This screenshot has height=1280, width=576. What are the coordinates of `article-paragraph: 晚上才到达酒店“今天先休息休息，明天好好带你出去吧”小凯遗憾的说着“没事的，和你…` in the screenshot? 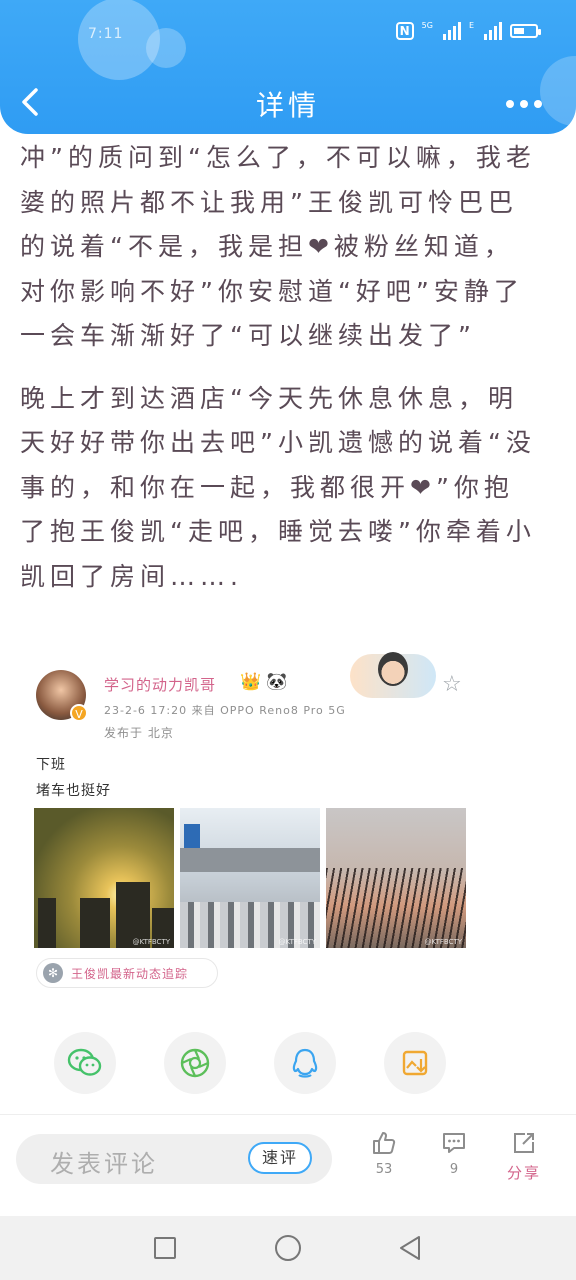 It's located at (278, 487).